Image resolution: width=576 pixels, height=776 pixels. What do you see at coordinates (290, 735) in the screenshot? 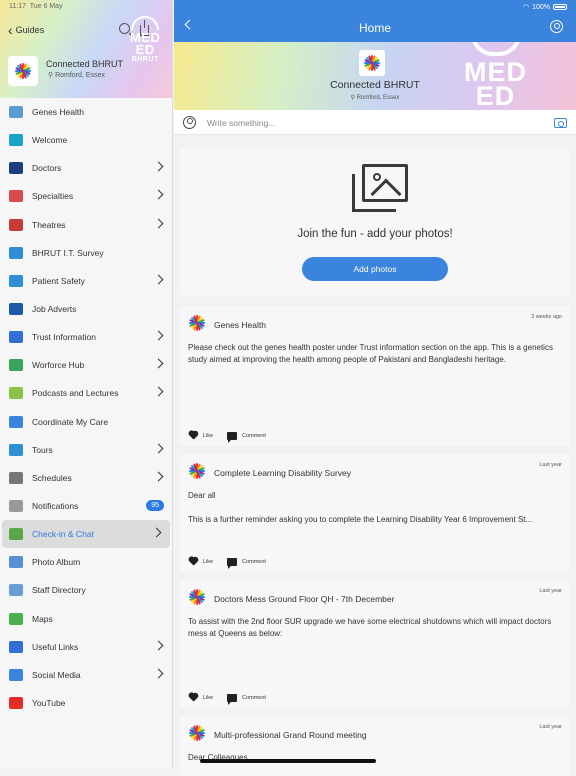
I see `post-title: Multi-professional Grand Round meeting` at bounding box center [290, 735].